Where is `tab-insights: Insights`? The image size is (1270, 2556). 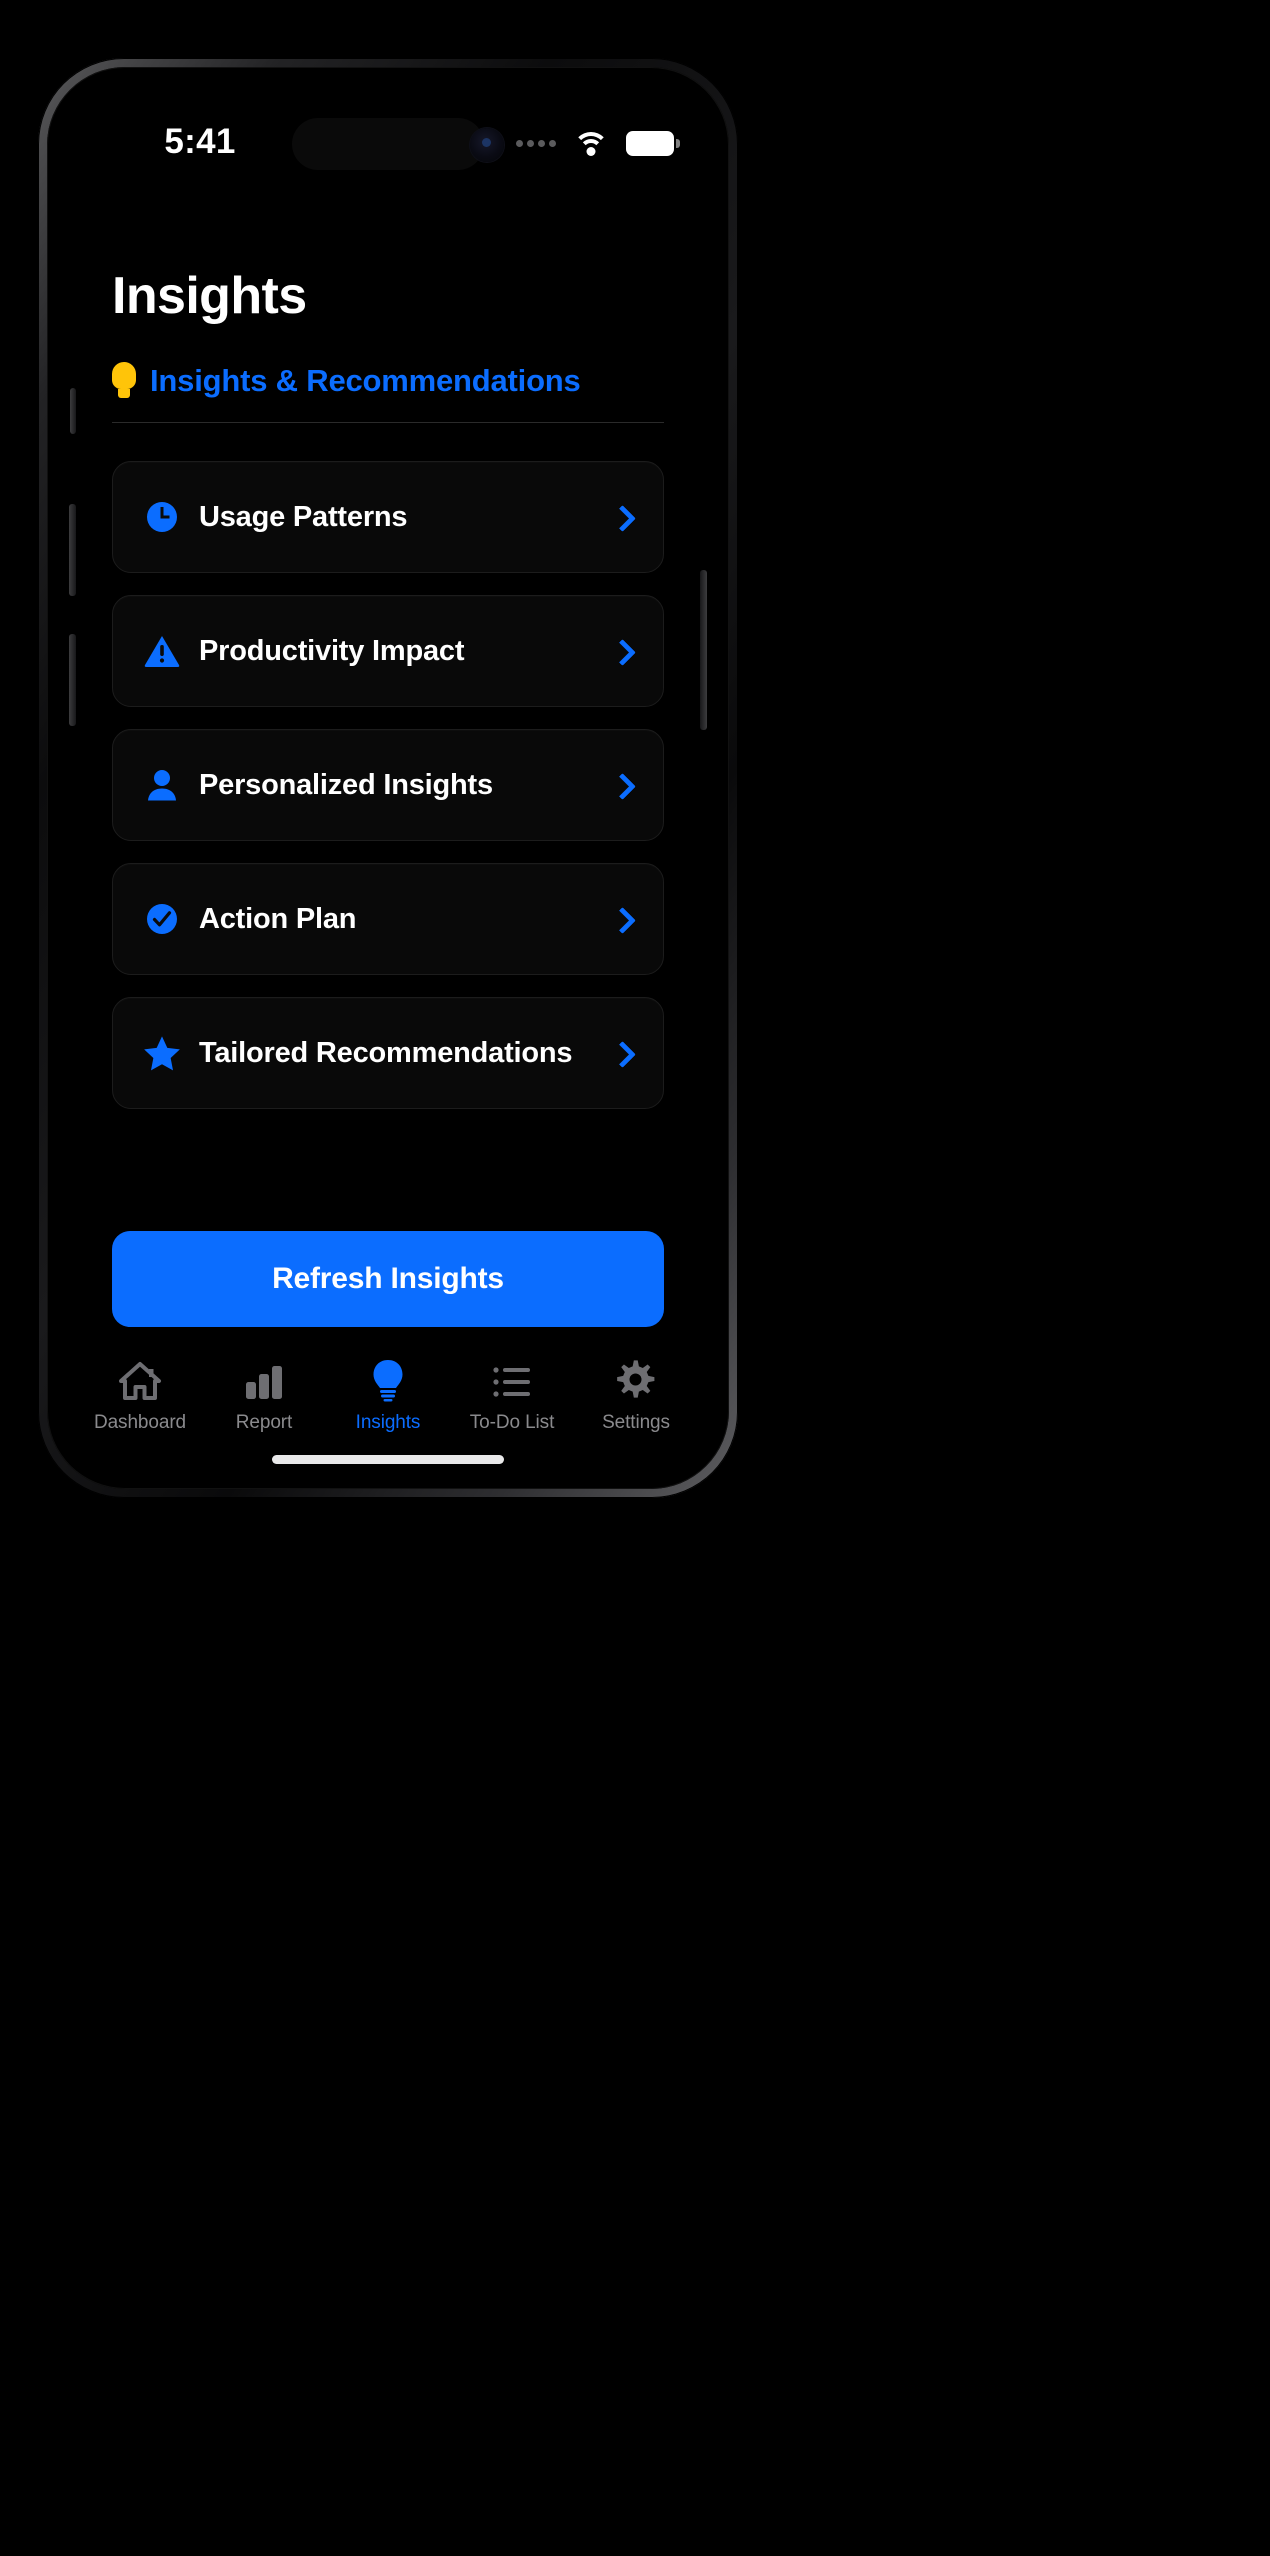
tab-insights: Insights is located at coordinates (388, 1395).